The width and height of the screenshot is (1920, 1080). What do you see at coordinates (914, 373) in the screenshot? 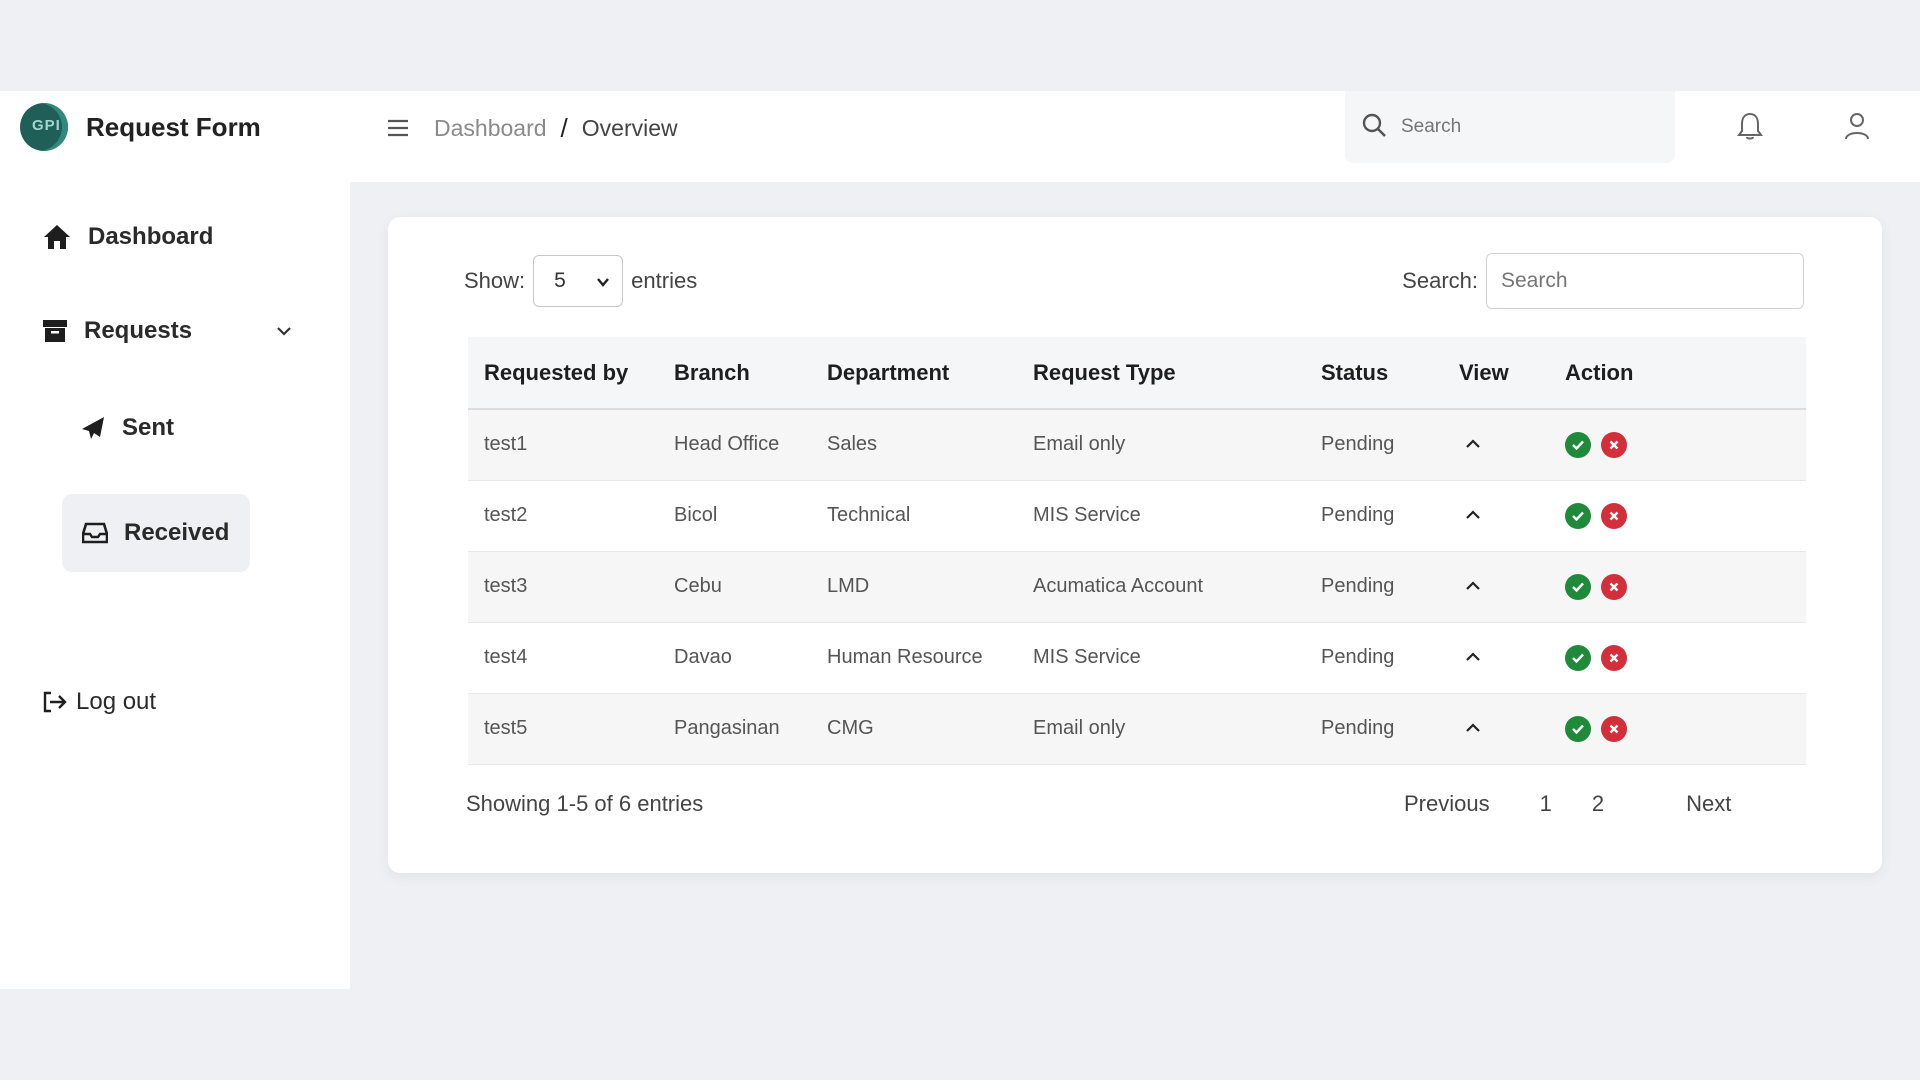
I see `column-header: Department` at bounding box center [914, 373].